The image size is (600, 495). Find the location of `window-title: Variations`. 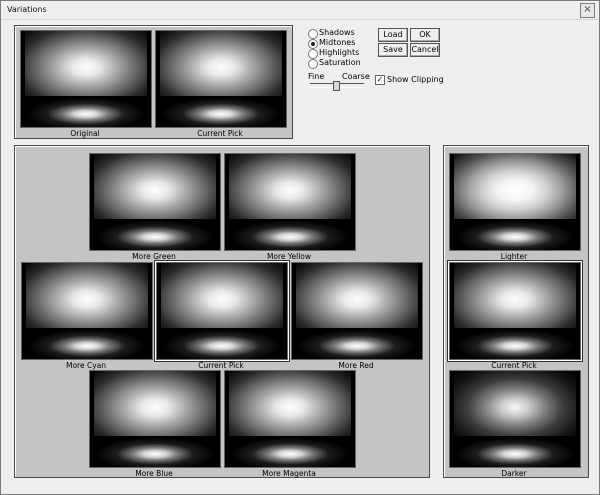

window-title: Variations is located at coordinates (27, 9).